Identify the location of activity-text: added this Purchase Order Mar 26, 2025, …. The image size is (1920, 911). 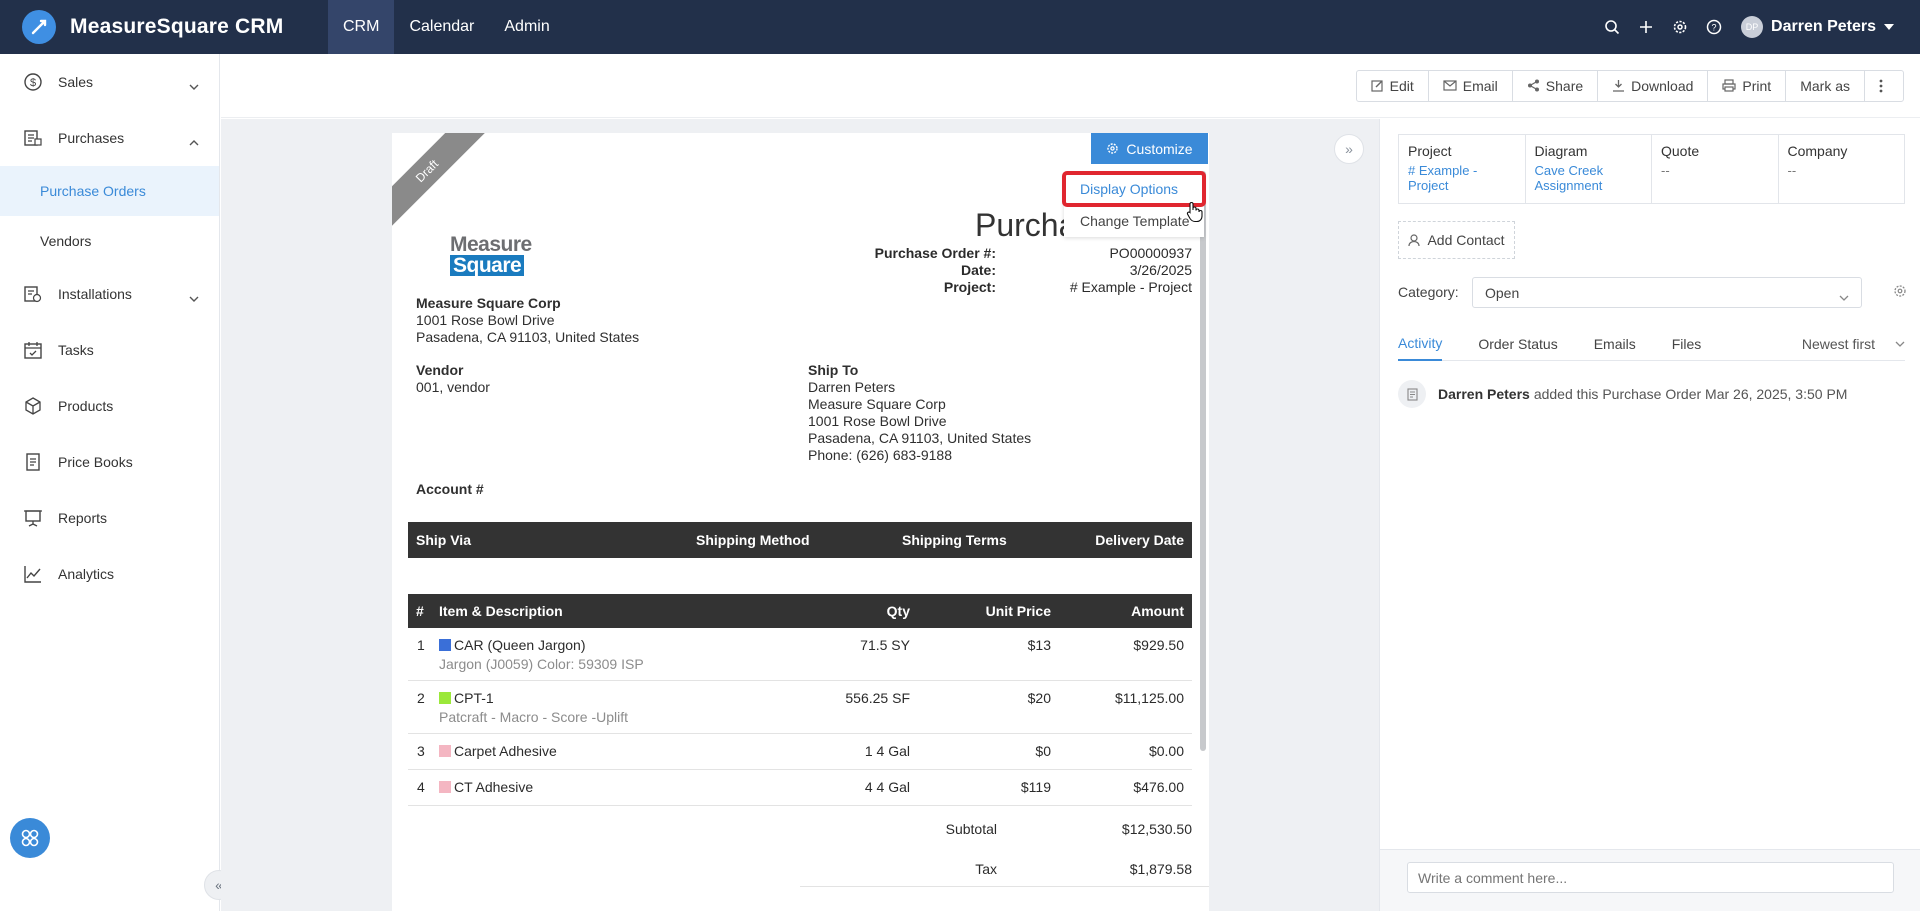
(1690, 394).